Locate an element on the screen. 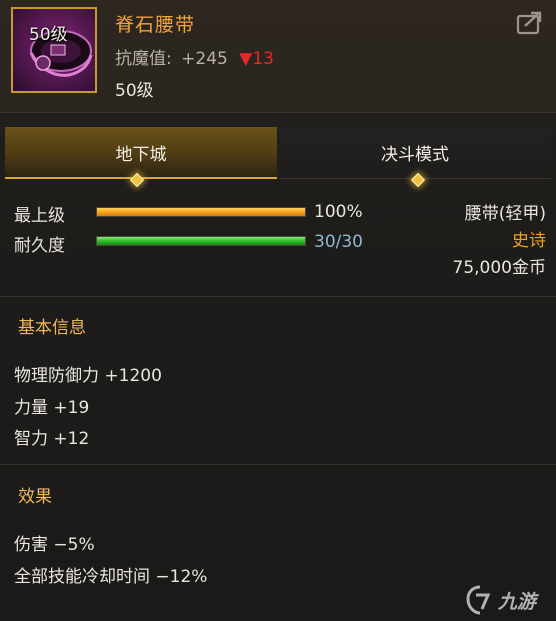  item-type: 腰带(轻甲) is located at coordinates (505, 214).